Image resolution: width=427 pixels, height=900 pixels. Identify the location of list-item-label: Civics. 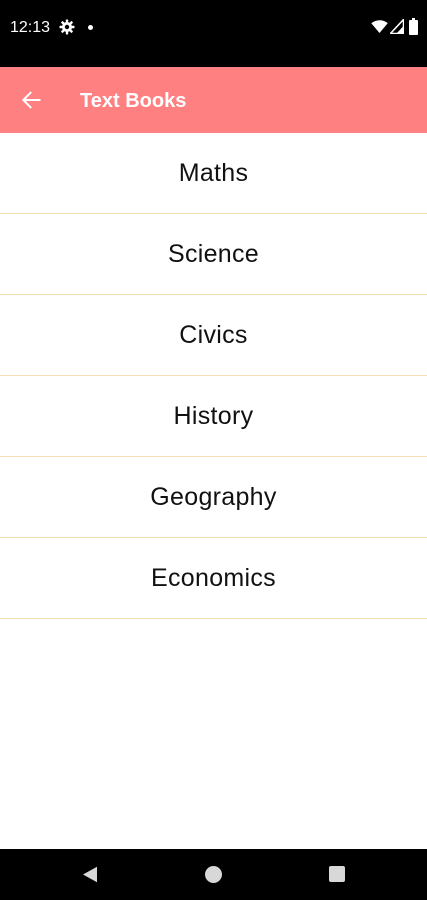
(213, 334).